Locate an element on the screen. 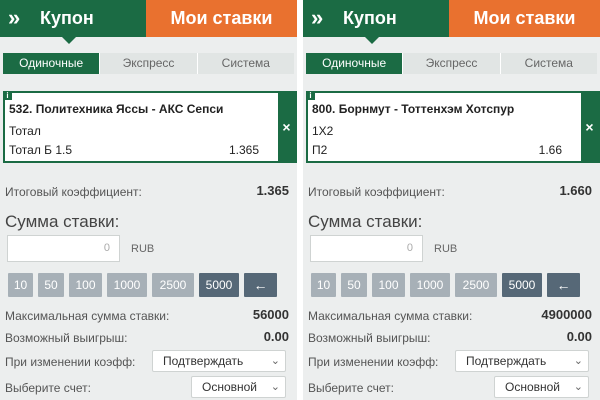 This screenshot has height=400, width=600. event-title: 800. Борнмут - Тоттенхэм Хотспур is located at coordinates (413, 109).